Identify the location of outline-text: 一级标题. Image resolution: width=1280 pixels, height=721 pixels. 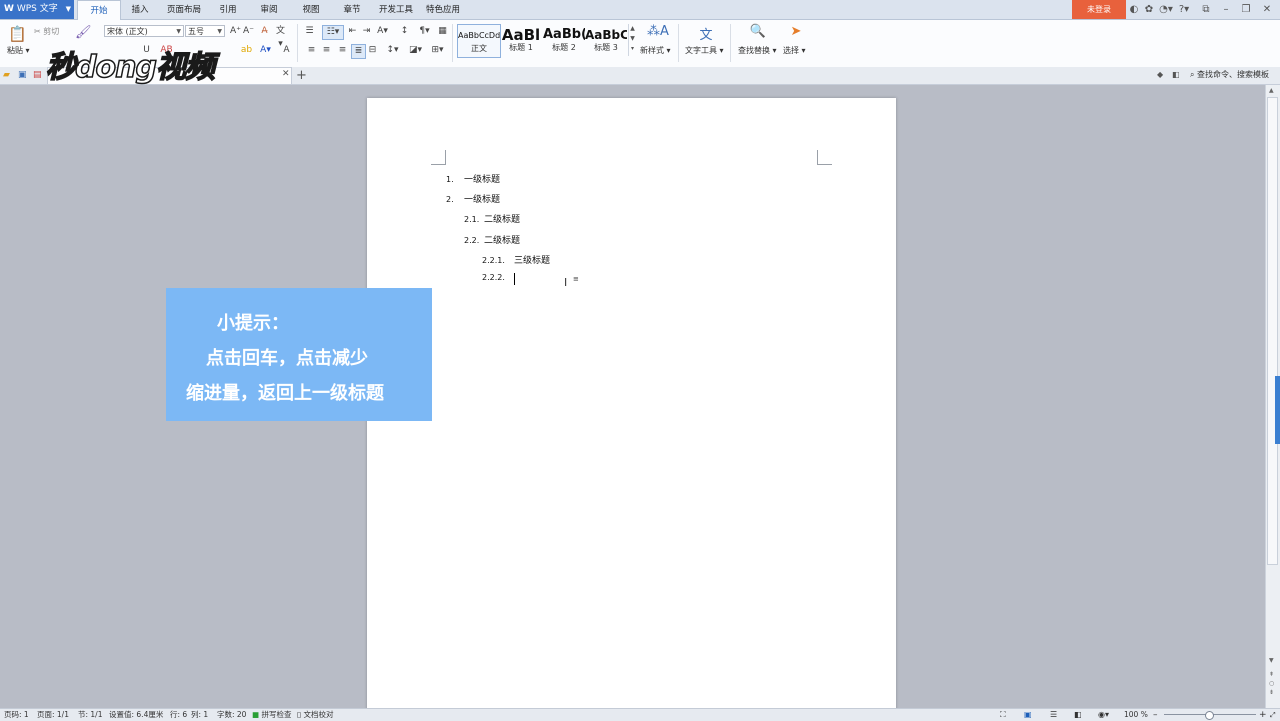
(482, 200).